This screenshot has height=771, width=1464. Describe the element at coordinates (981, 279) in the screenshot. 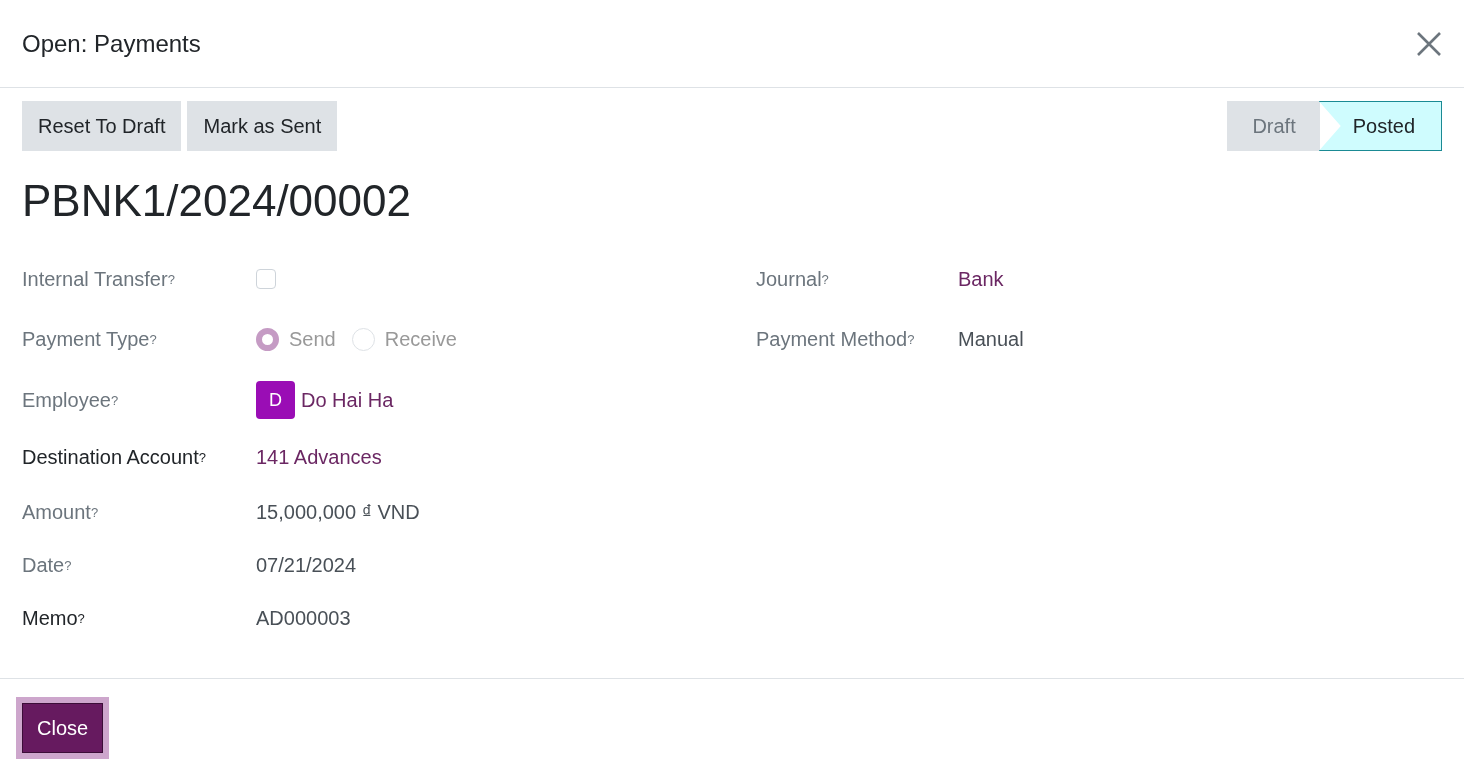

I see `field-link: Bank` at that location.